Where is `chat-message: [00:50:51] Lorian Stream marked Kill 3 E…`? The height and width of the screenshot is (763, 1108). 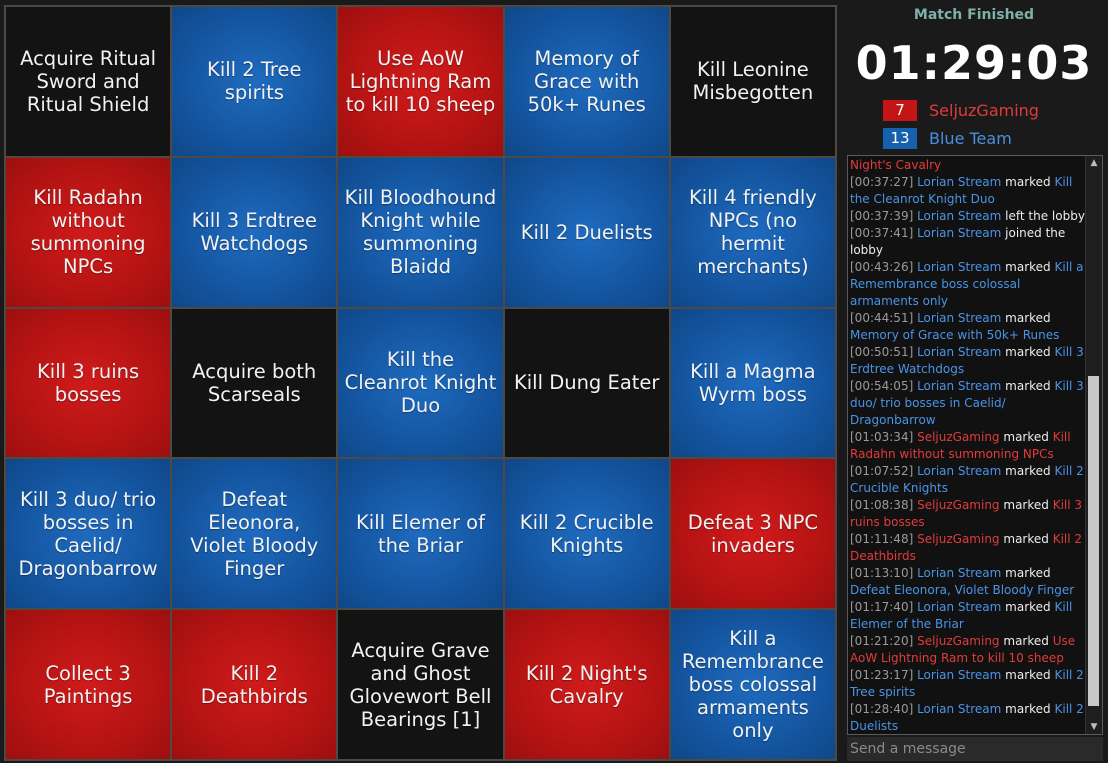
chat-message: [00:50:51] Lorian Stream marked Kill 3 E… is located at coordinates (968, 361).